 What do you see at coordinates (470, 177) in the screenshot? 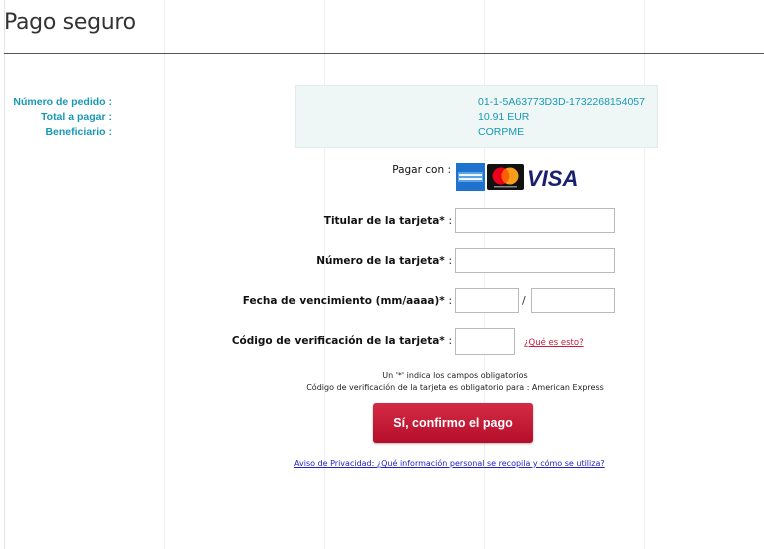
I see `american-express-icon` at bounding box center [470, 177].